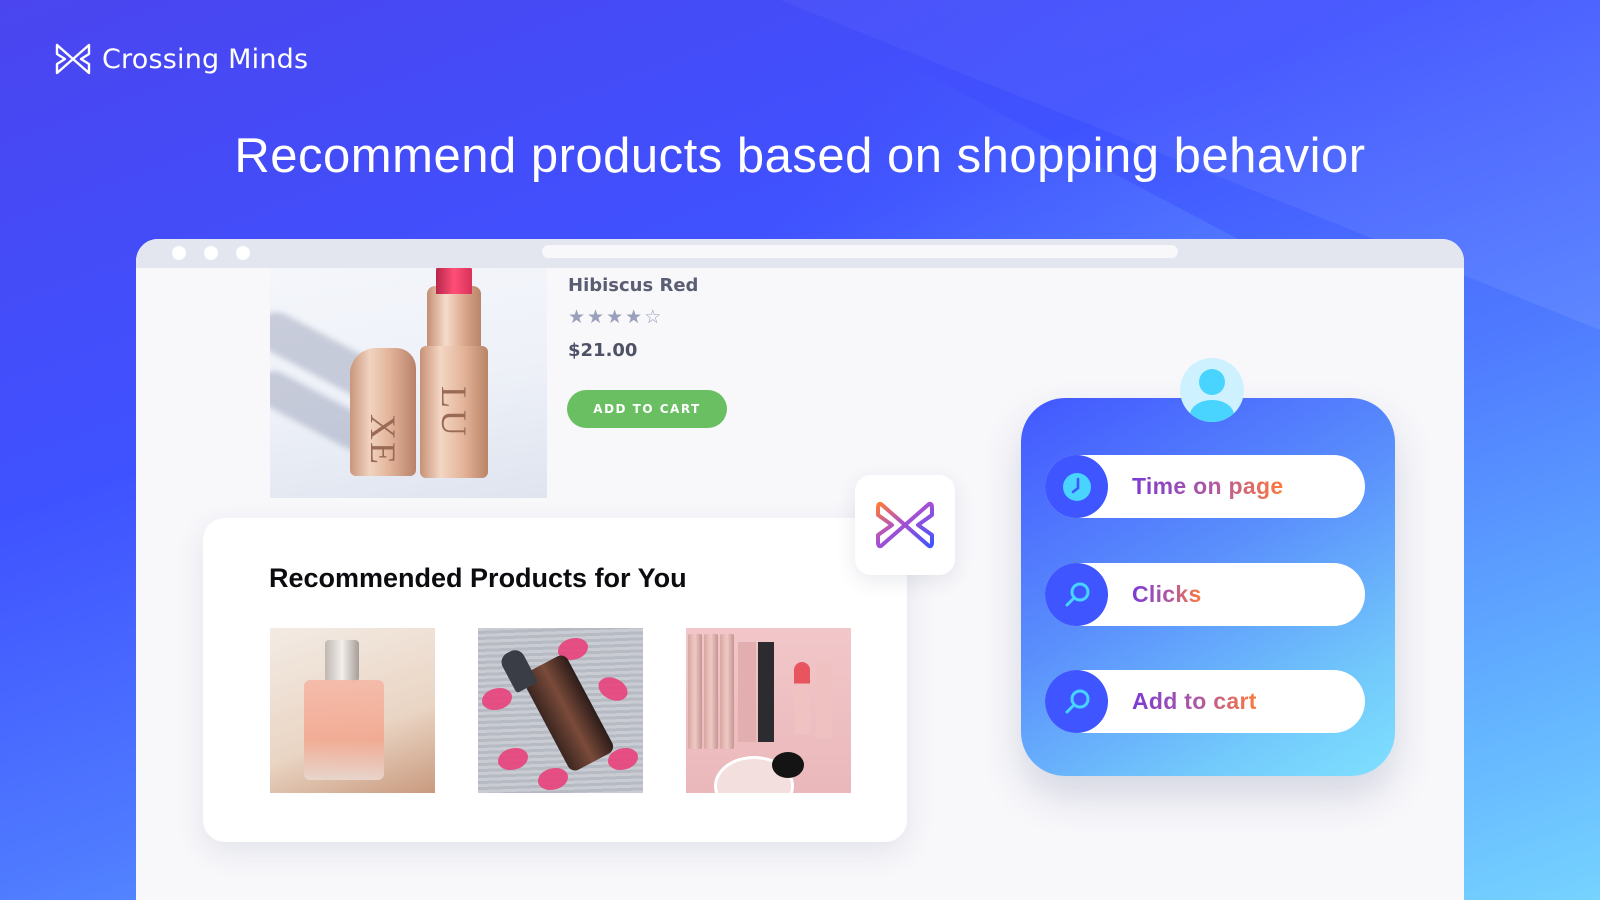 Image resolution: width=1600 pixels, height=900 pixels. I want to click on star-rating: ★ ★ ★ ★ ☆, so click(633, 317).